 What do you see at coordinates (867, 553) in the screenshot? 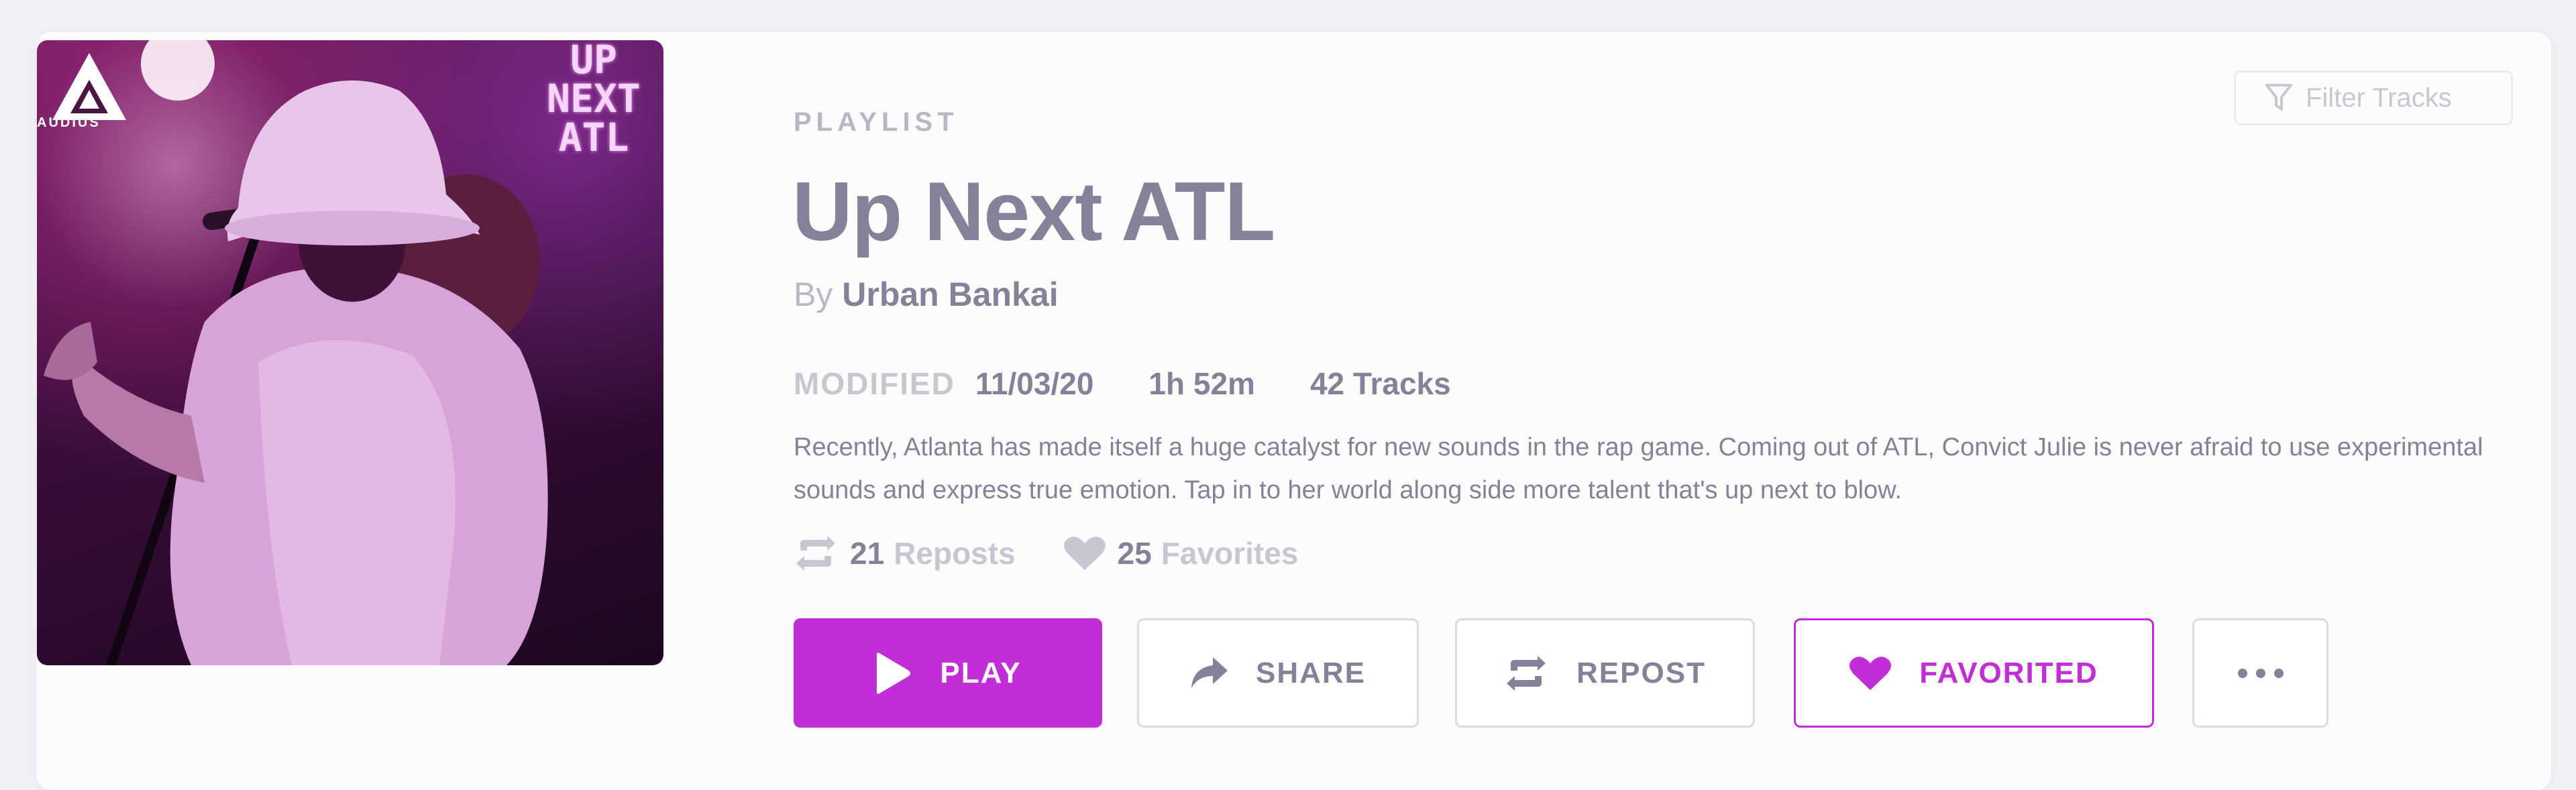
I see `reposts-count: 21` at bounding box center [867, 553].